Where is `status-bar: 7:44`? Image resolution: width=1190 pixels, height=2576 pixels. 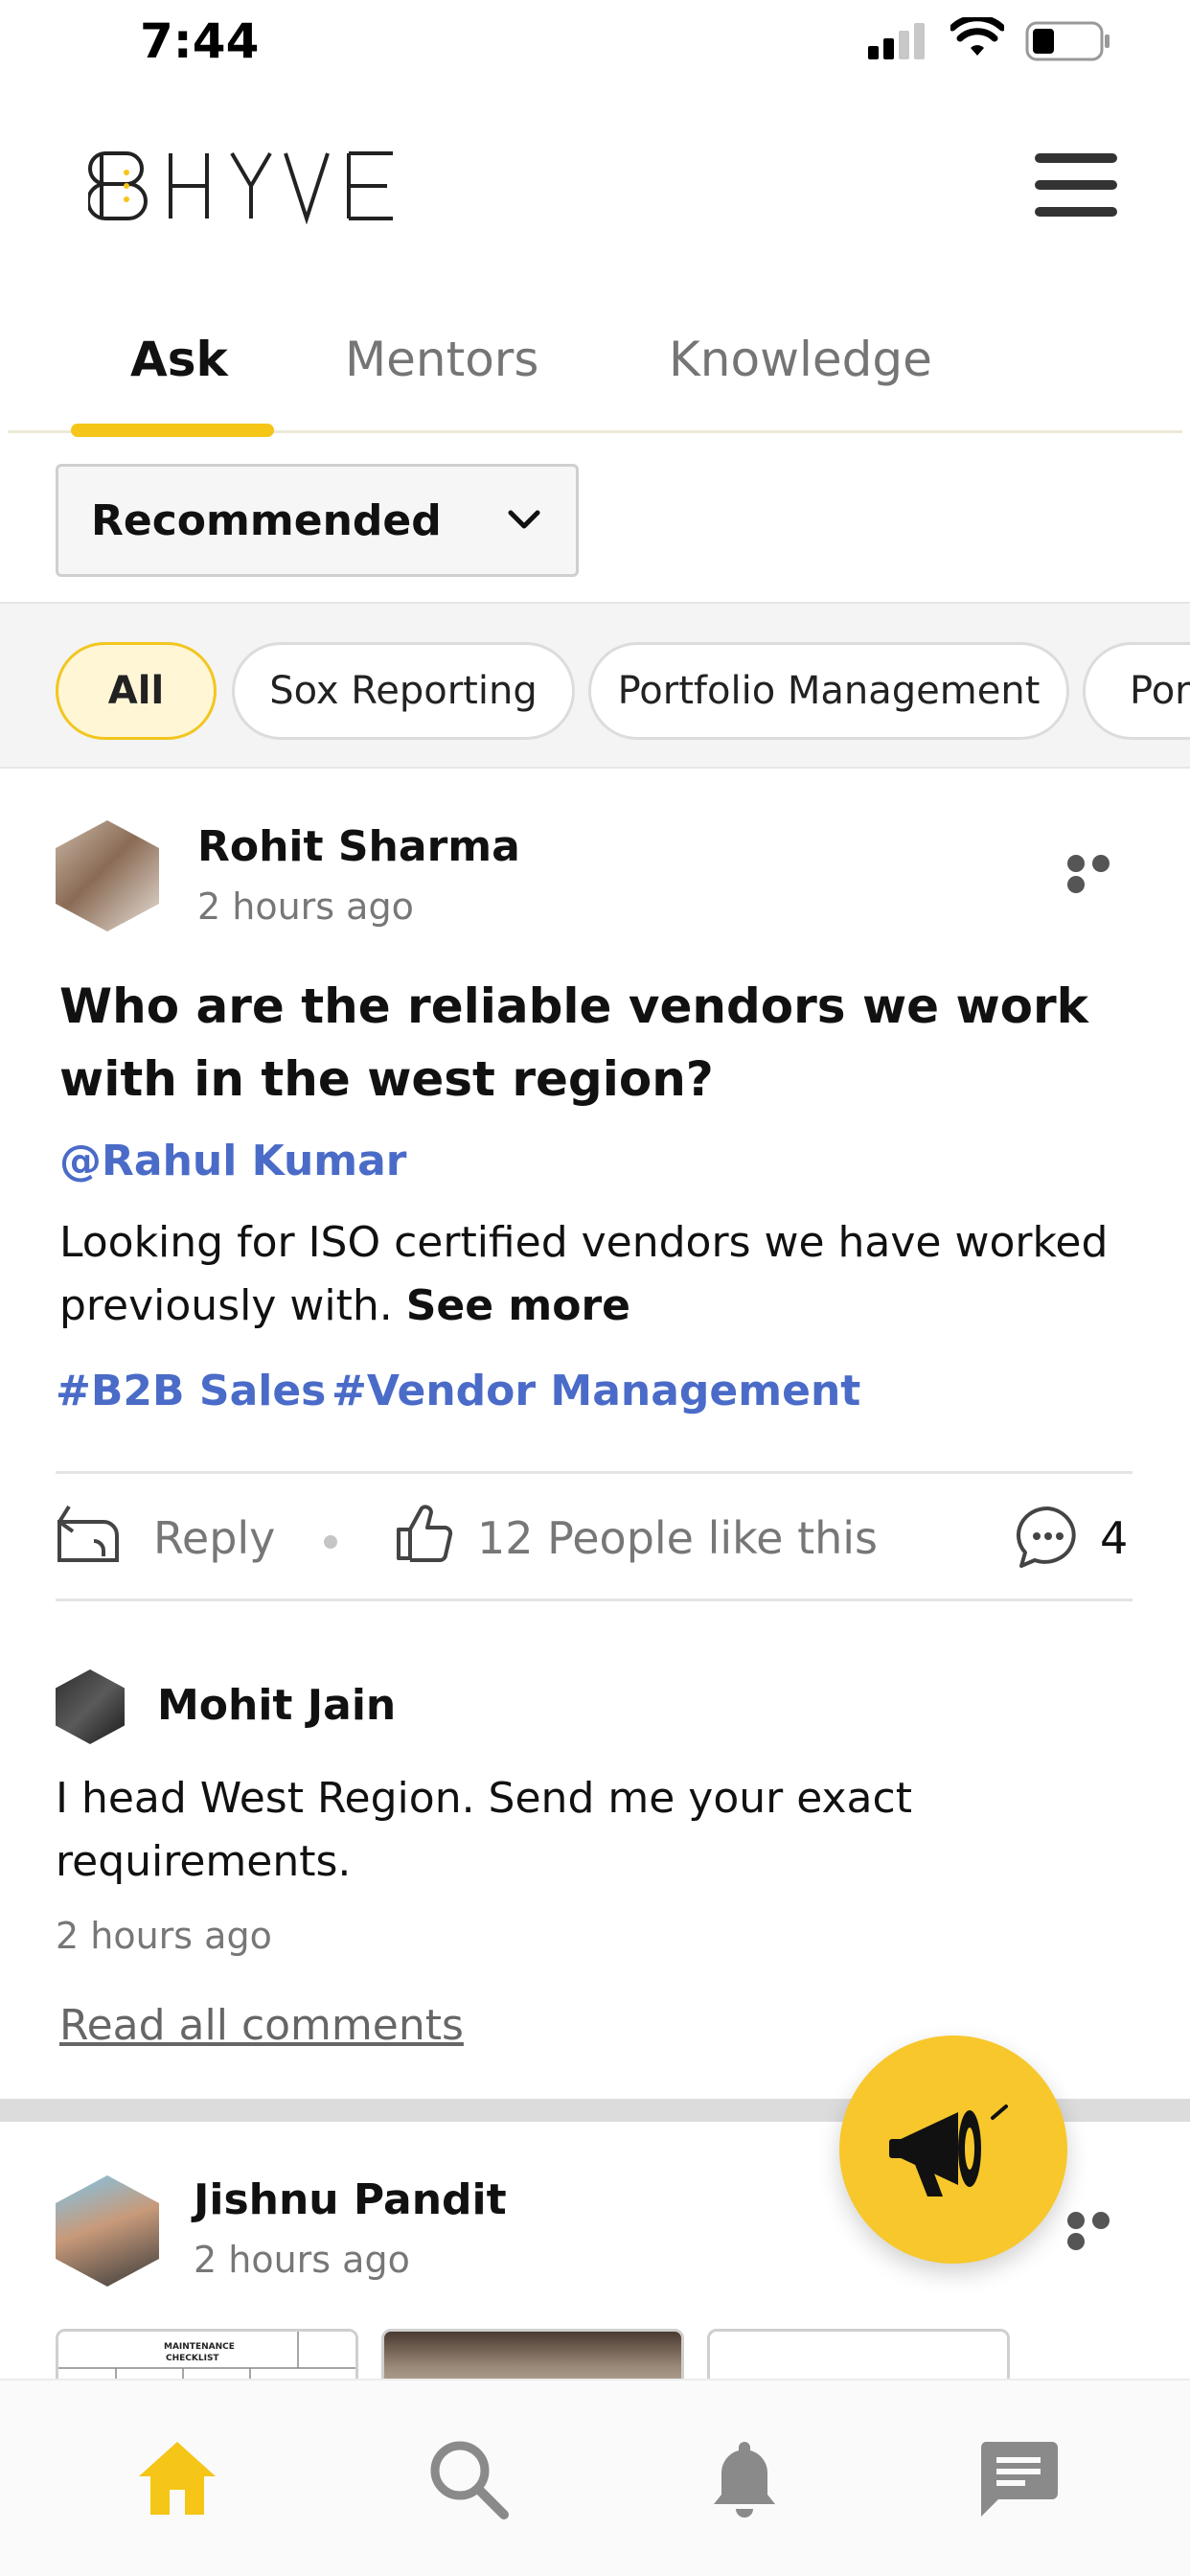 status-bar: 7:44 is located at coordinates (595, 40).